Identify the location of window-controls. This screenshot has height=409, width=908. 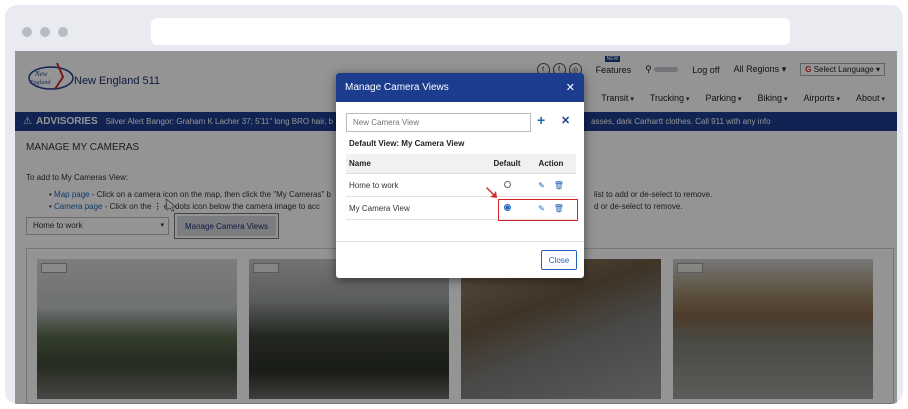
(45, 32).